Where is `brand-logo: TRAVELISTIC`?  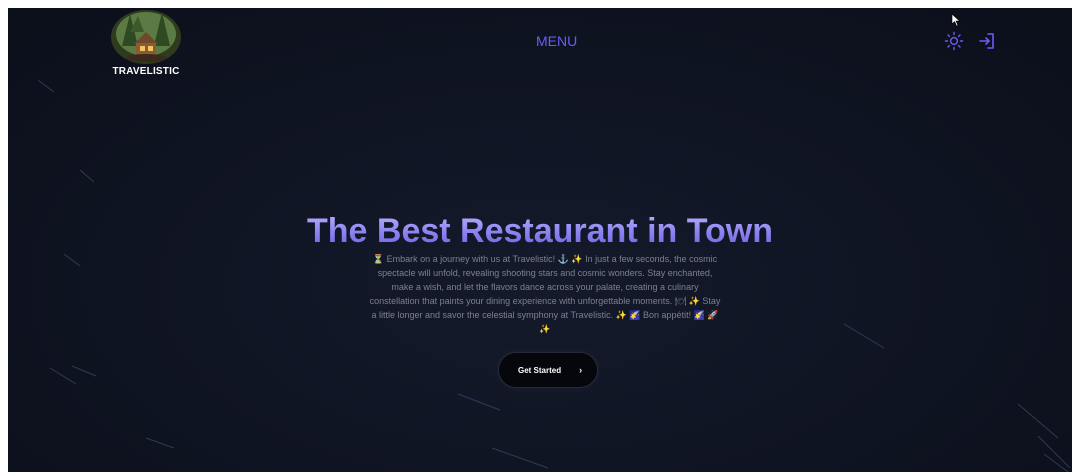
brand-logo: TRAVELISTIC is located at coordinates (146, 46).